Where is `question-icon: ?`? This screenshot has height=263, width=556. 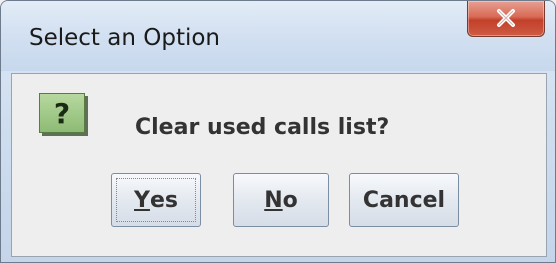
question-icon: ? is located at coordinates (62, 113).